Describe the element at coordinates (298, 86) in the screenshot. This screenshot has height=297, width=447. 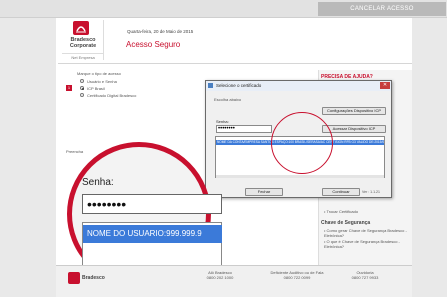
I see `dialog-title: Selecione o certificado` at that location.